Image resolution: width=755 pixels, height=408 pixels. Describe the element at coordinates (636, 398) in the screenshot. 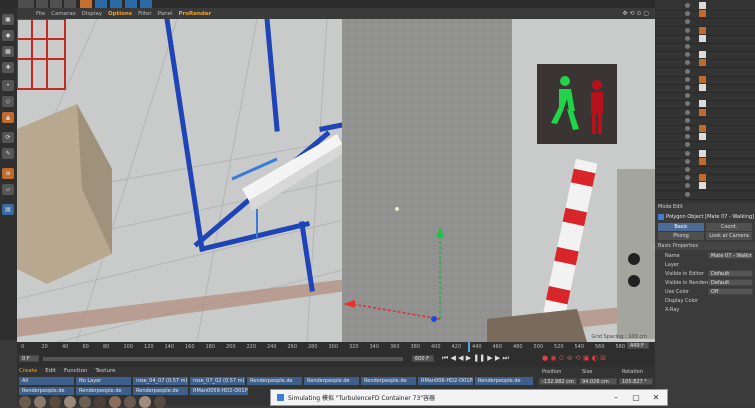

I see `maximize-icon: ▢` at that location.